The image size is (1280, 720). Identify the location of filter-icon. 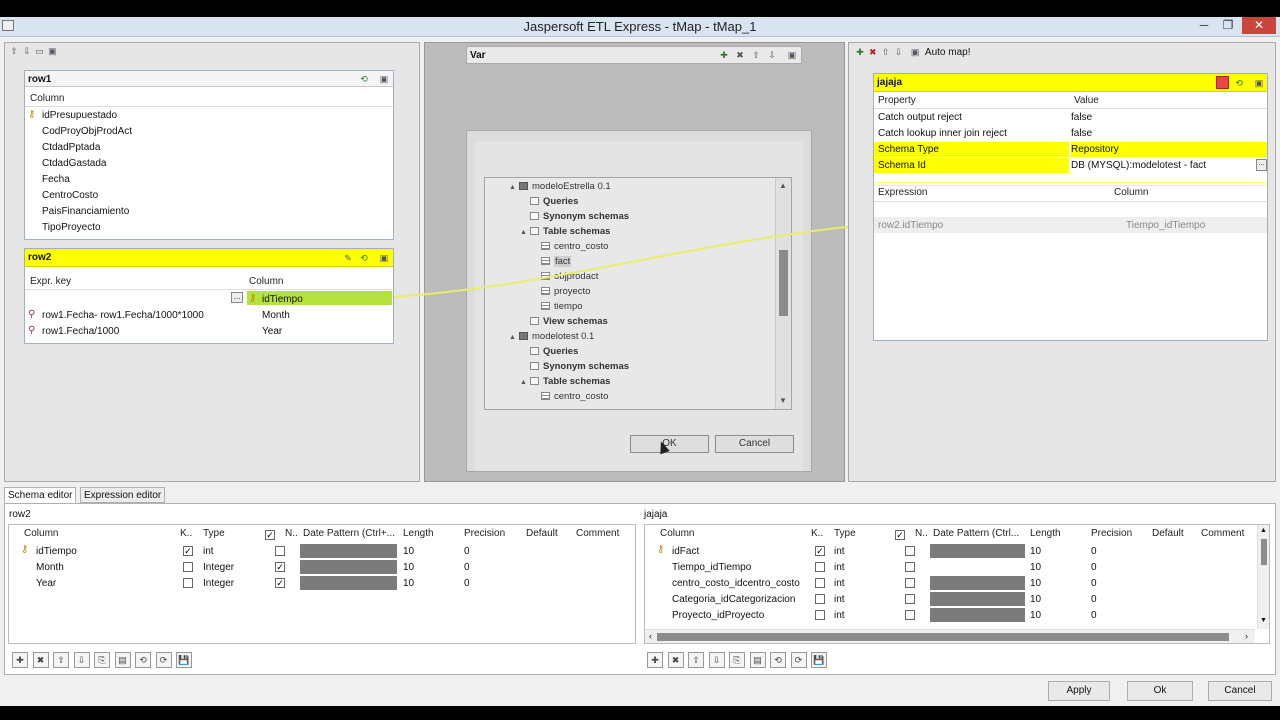
(1222, 82).